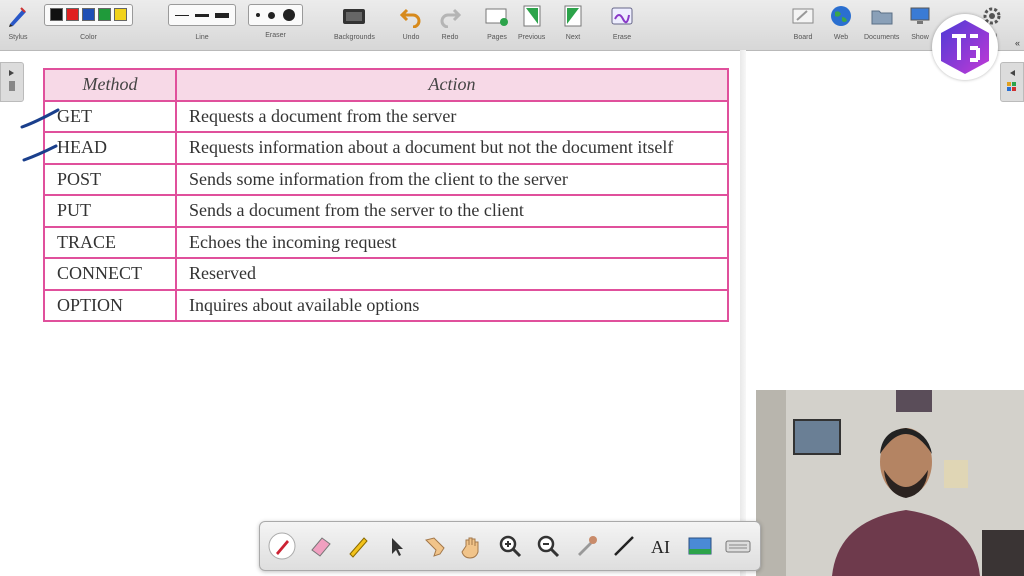  I want to click on eraser-tool: Eraser, so click(275, 21).